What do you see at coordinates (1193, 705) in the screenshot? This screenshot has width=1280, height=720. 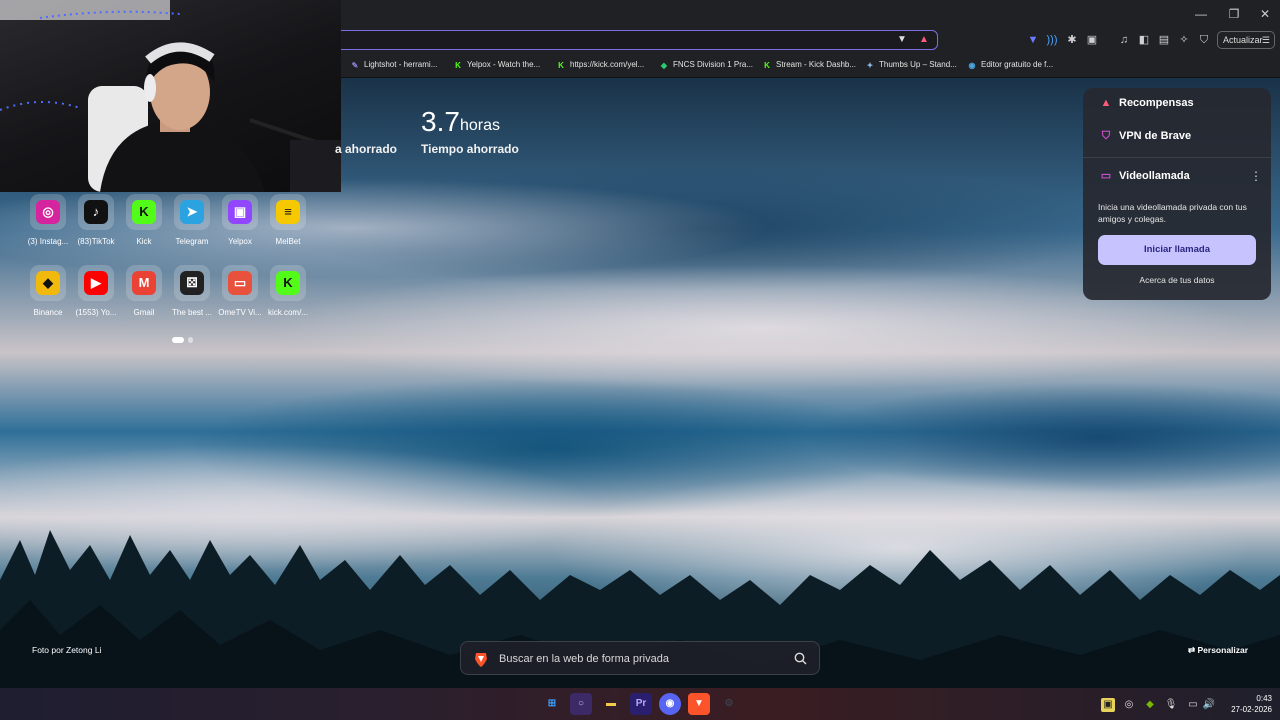 I see `network-icon: ▭` at bounding box center [1193, 705].